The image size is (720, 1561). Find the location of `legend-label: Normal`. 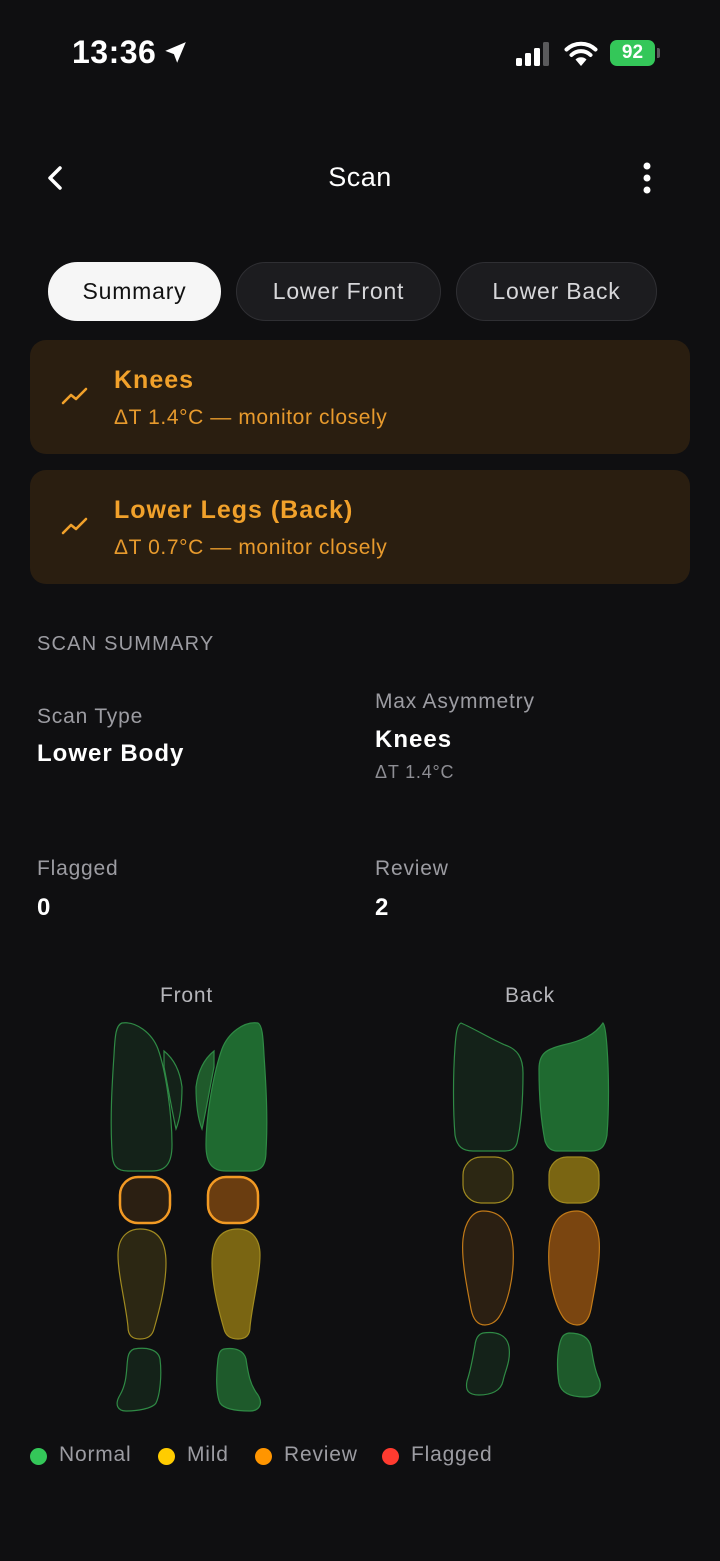

legend-label: Normal is located at coordinates (95, 1454).